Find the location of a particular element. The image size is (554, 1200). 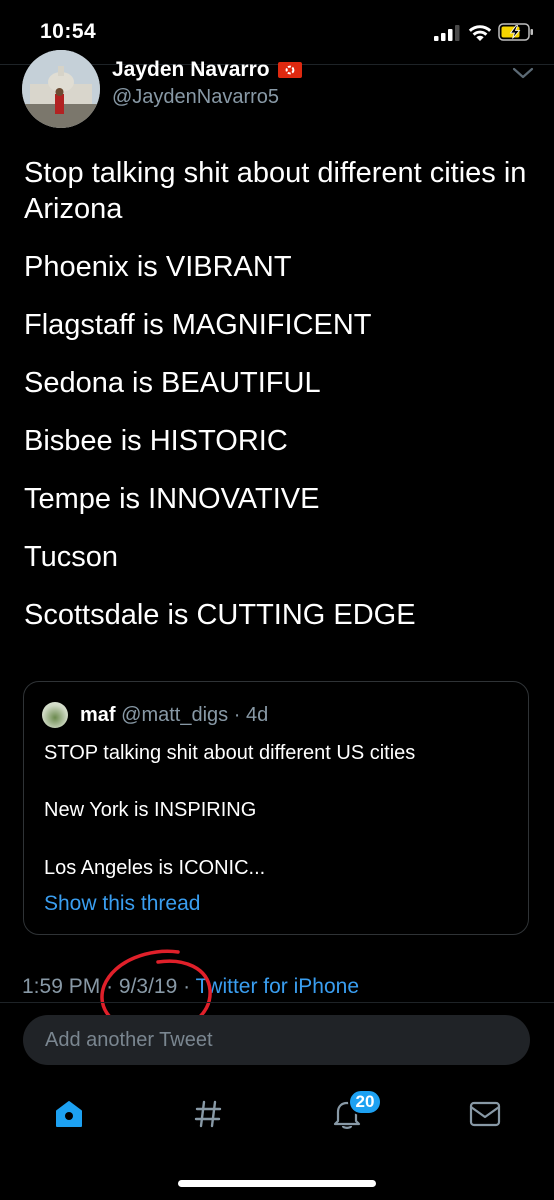

envelope-icon is located at coordinates (485, 1114).